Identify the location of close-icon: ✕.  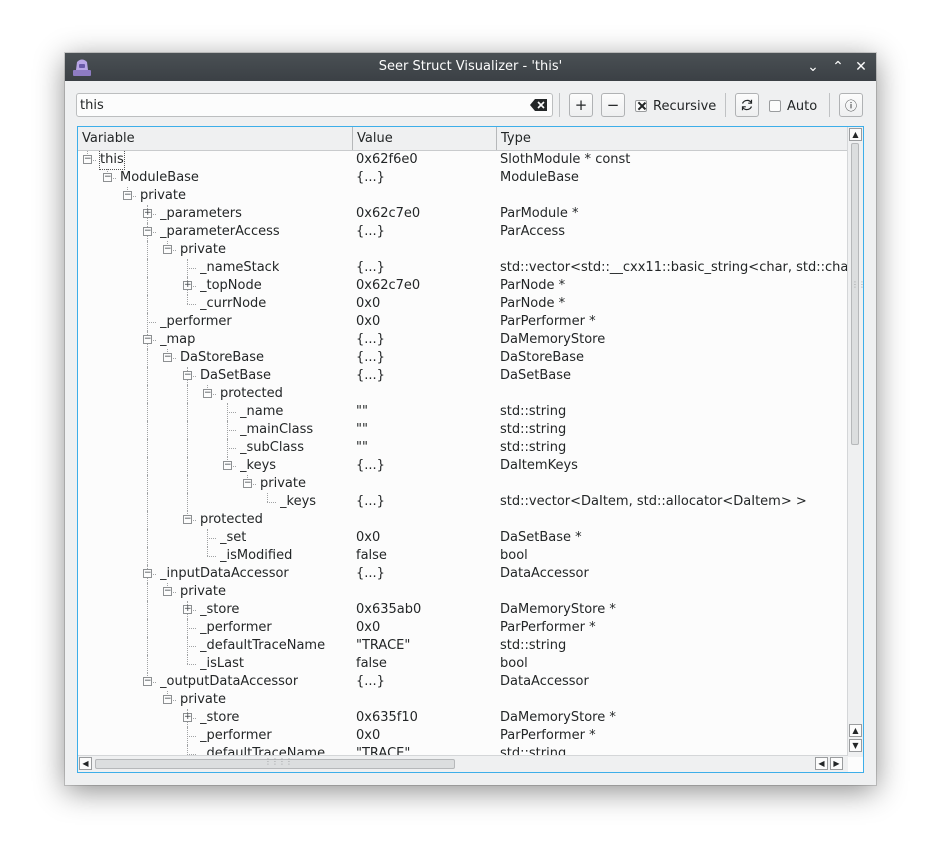
(861, 67).